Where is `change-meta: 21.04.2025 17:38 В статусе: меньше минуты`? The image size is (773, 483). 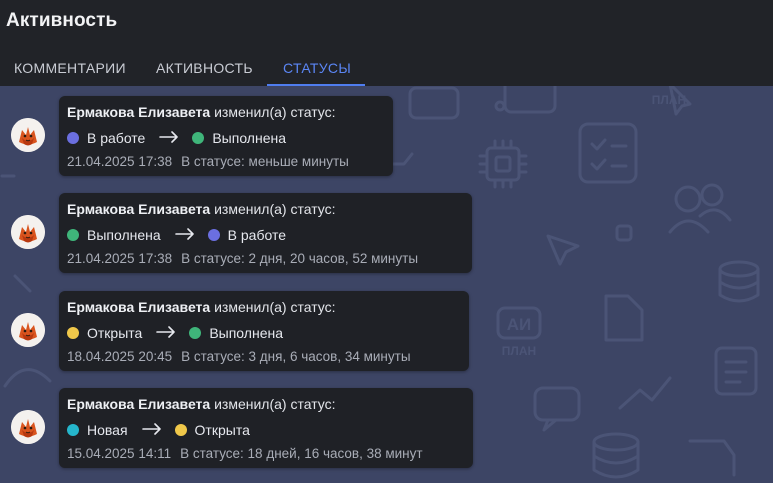
change-meta: 21.04.2025 17:38 В статусе: меньше минуты is located at coordinates (226, 161).